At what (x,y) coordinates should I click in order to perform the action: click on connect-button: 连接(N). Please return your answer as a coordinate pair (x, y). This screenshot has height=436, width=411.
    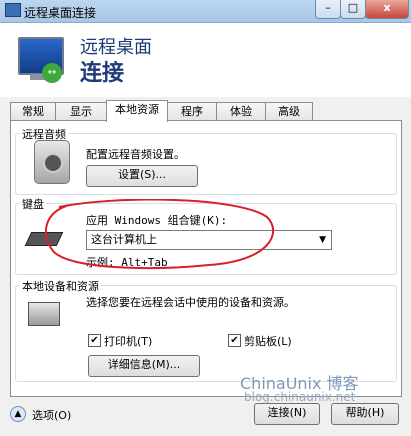
    Looking at the image, I should click on (287, 414).